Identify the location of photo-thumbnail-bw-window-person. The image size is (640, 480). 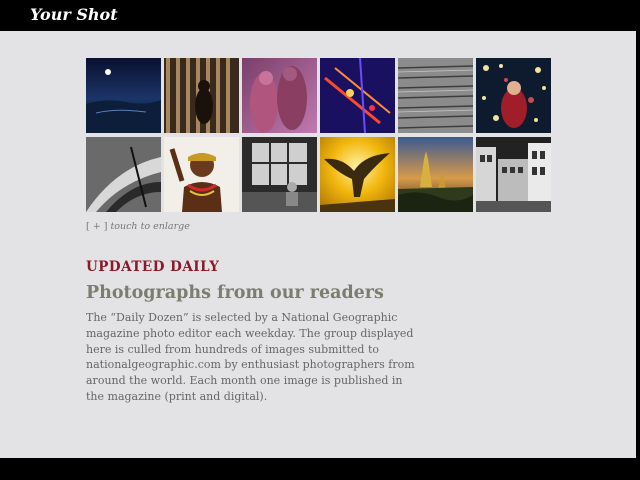
(279, 174).